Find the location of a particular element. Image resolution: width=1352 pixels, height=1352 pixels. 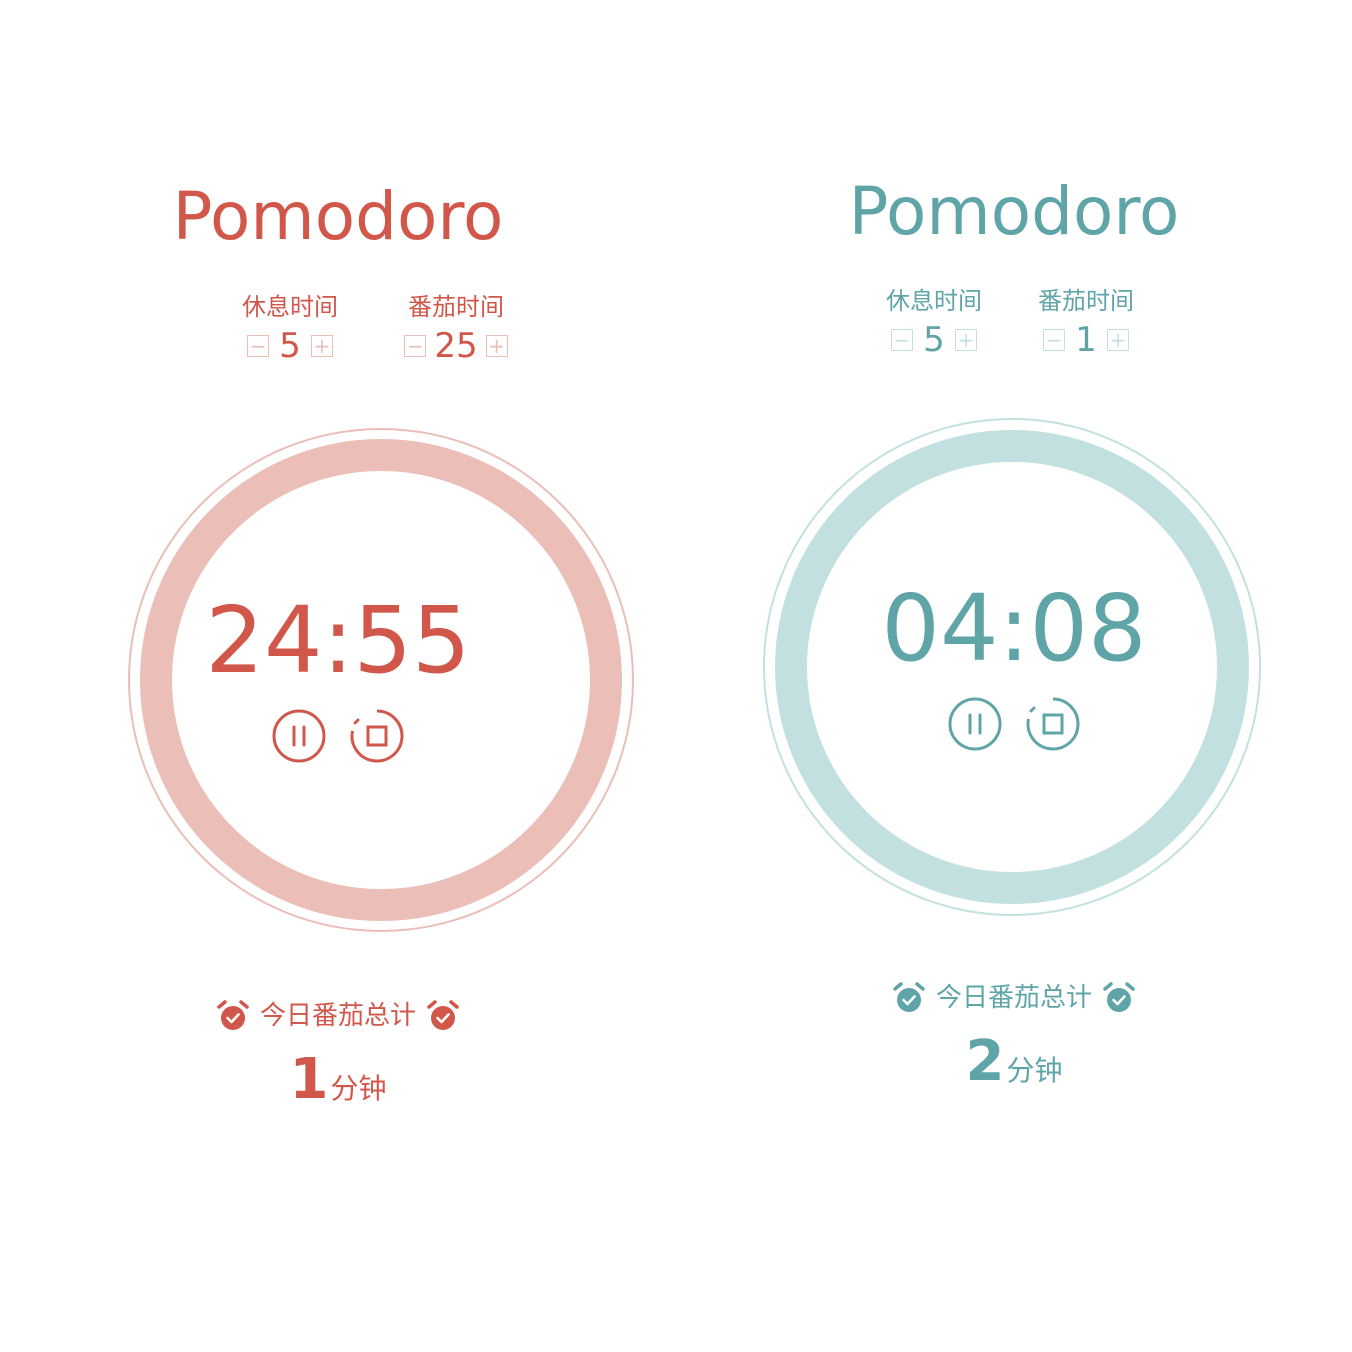

work-time-setting: 番茄时间 − 25 + is located at coordinates (456, 329).